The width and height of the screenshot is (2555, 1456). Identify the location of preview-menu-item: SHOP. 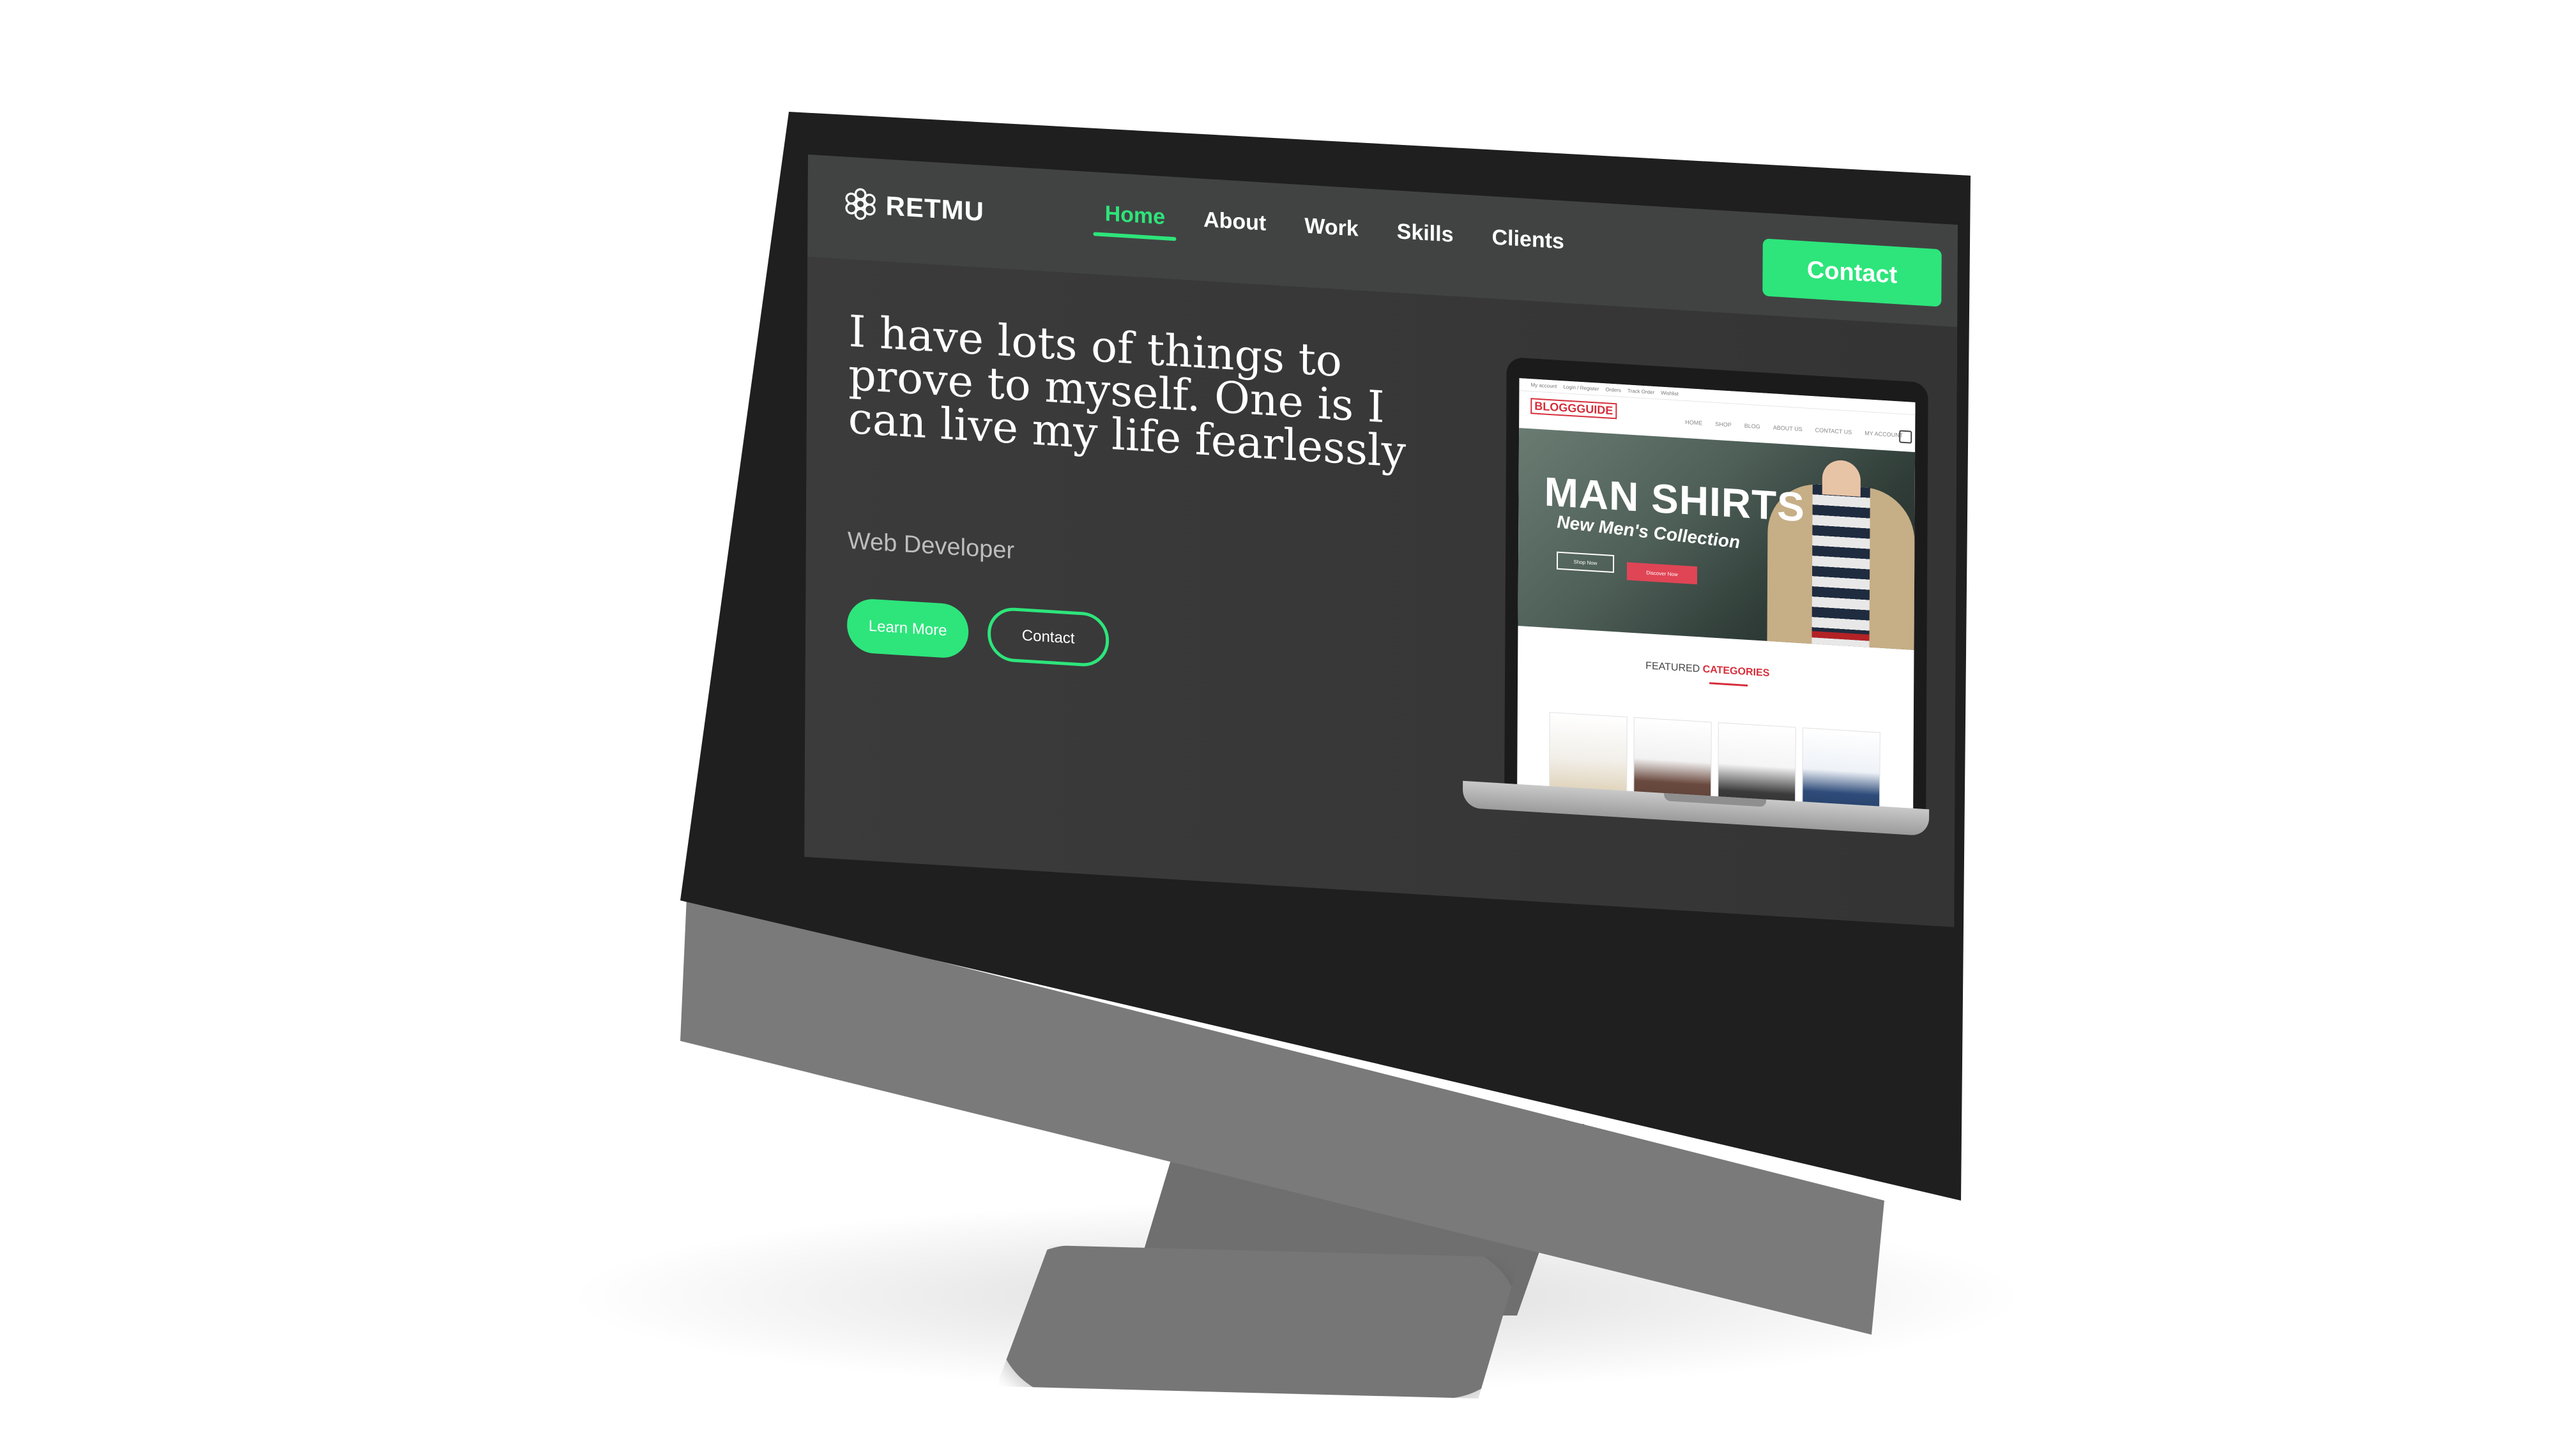
(1723, 424).